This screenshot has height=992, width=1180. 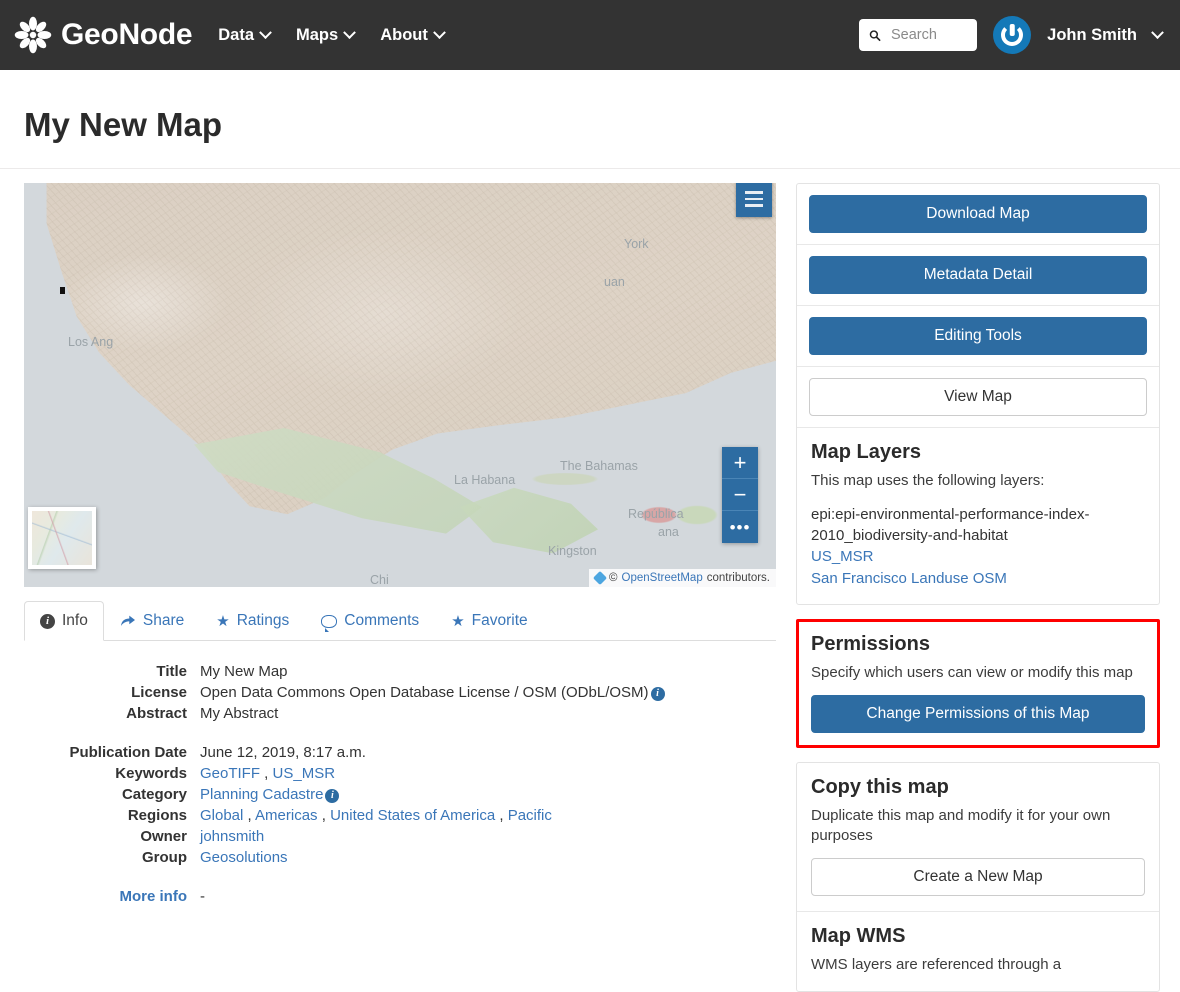 I want to click on geonode-flower-logo-icon, so click(x=33, y=35).